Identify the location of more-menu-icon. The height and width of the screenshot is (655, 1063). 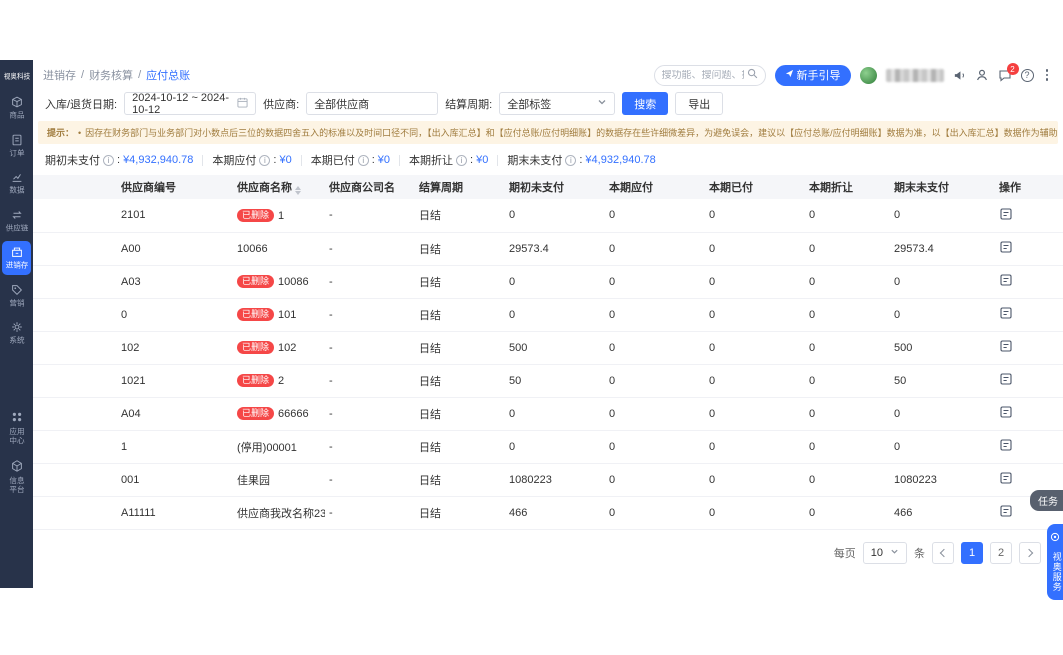
(1047, 75).